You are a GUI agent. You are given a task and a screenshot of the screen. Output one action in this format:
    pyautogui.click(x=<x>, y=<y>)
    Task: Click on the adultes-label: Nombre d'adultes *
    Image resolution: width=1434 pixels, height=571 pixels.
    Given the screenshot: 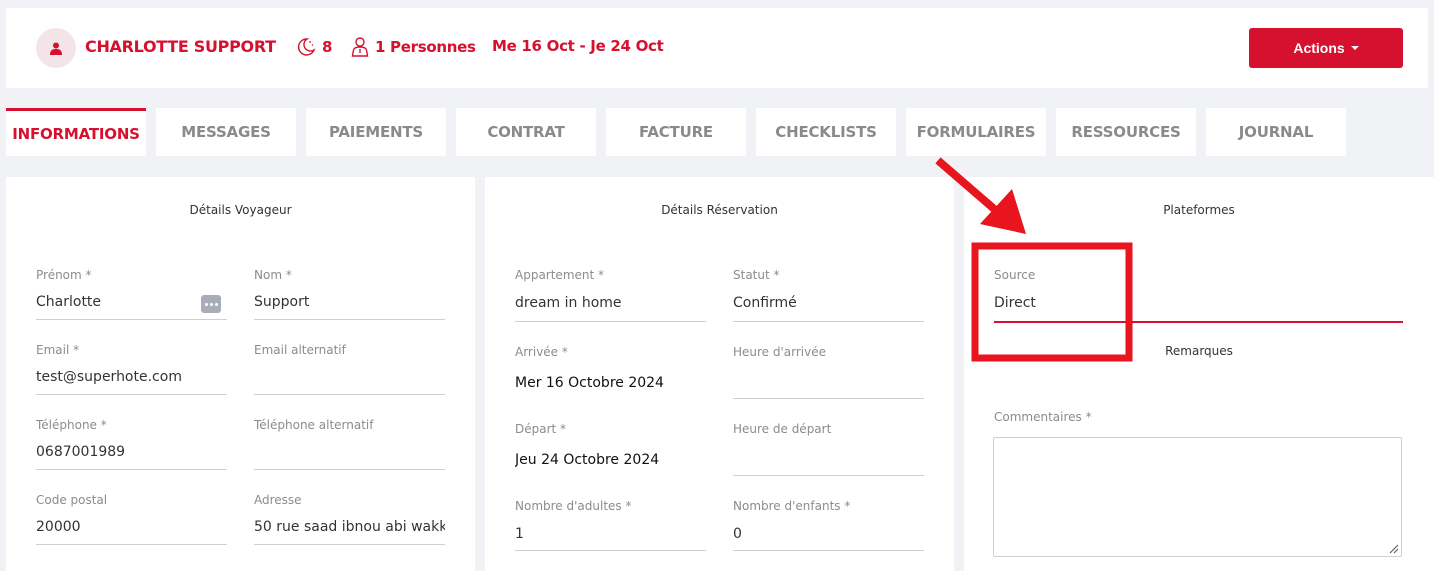 What is the action you would take?
    pyautogui.click(x=573, y=506)
    